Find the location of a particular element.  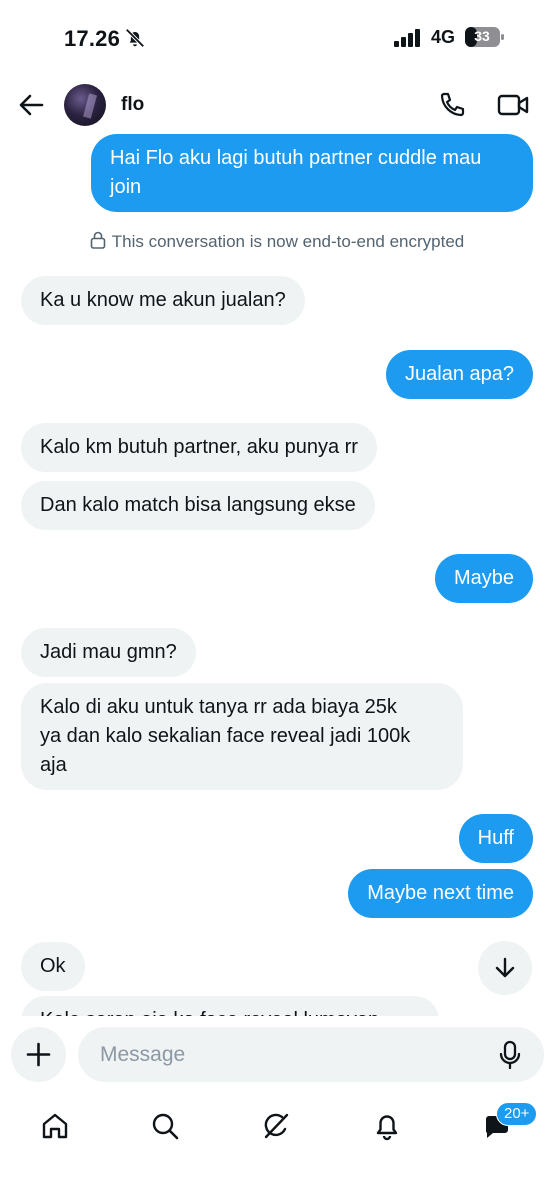

bottom-tab-bar: 20+ is located at coordinates (277, 1148).